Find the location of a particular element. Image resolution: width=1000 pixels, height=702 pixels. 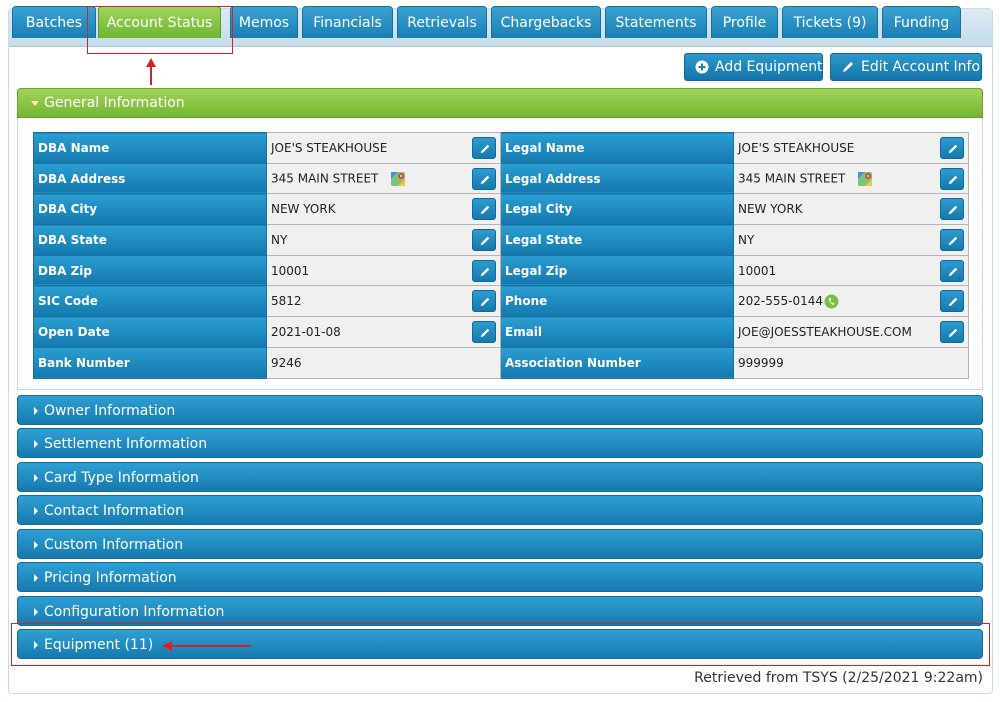

dba-address-text: 345 MAIN STREET is located at coordinates (325, 178).